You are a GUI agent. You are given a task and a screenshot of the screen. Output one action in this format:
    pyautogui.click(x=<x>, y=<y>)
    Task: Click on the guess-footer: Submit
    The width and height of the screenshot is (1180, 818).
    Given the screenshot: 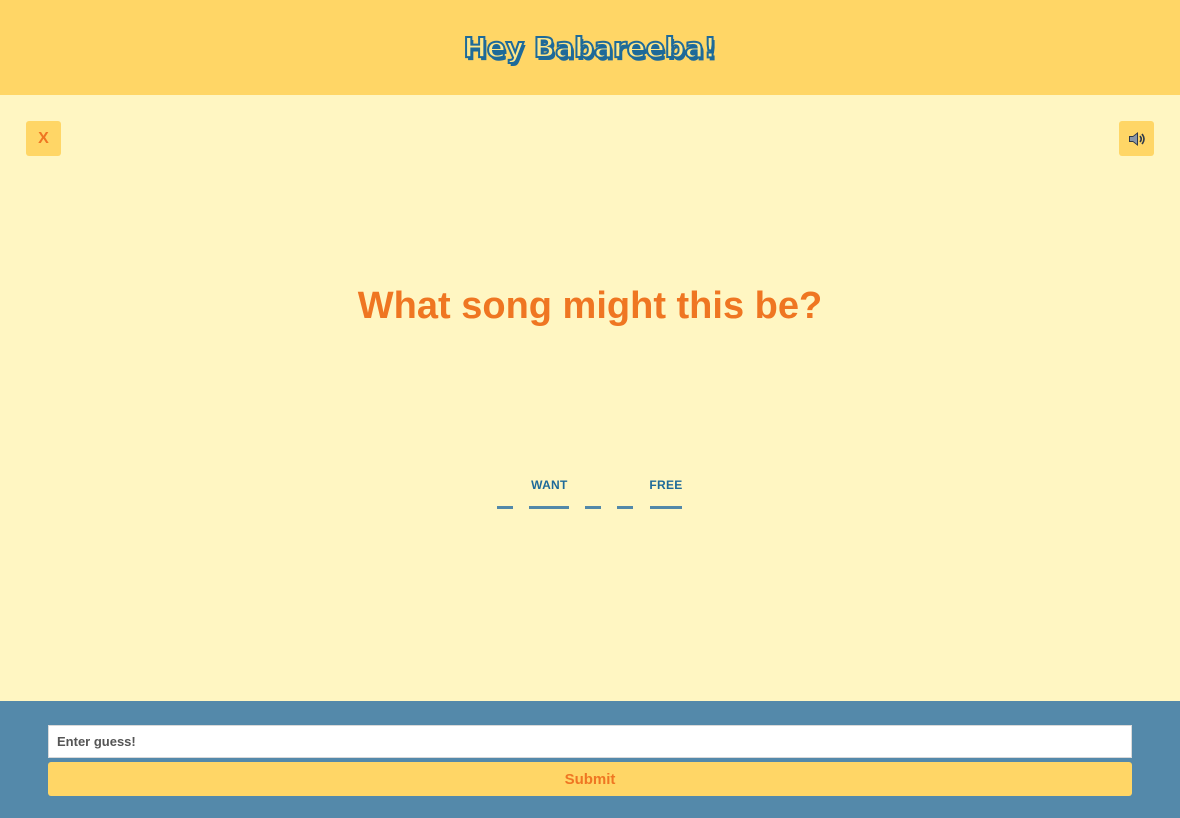 What is the action you would take?
    pyautogui.click(x=590, y=759)
    